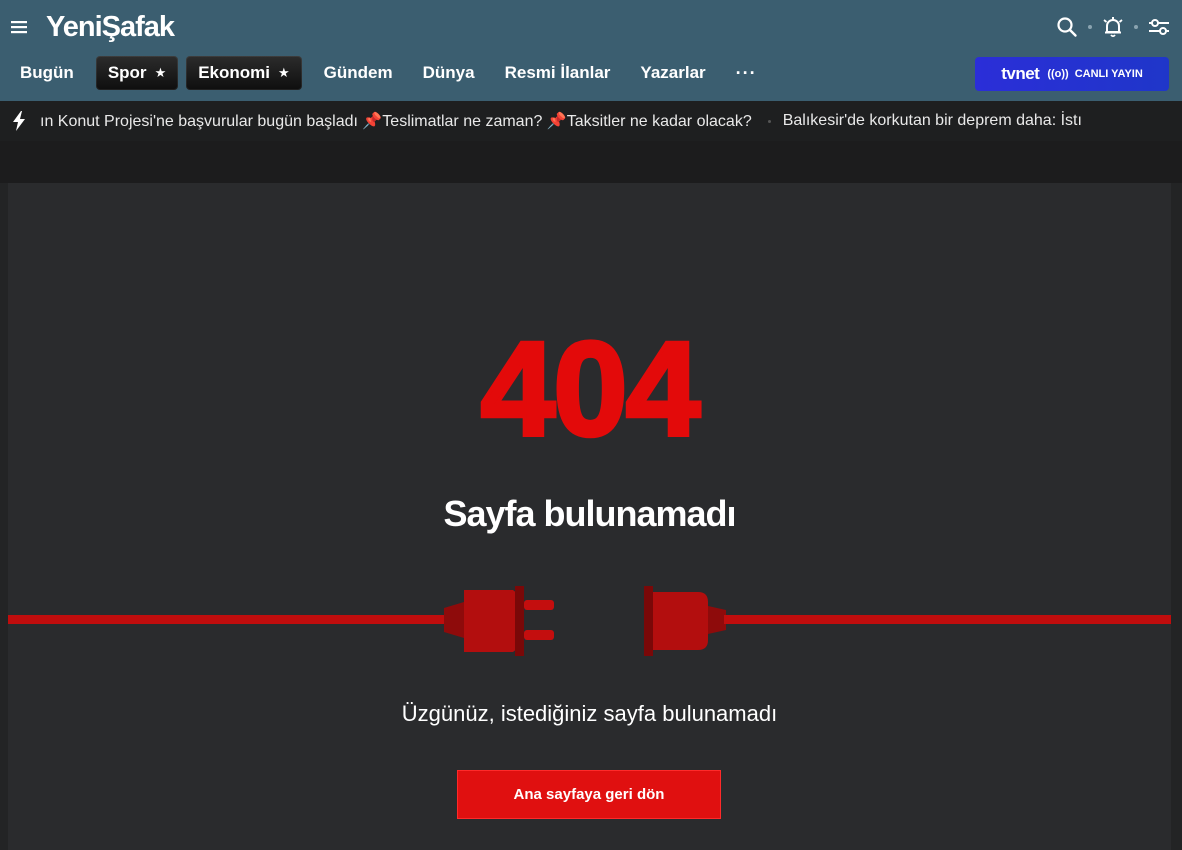  I want to click on ticker-separator, so click(769, 121).